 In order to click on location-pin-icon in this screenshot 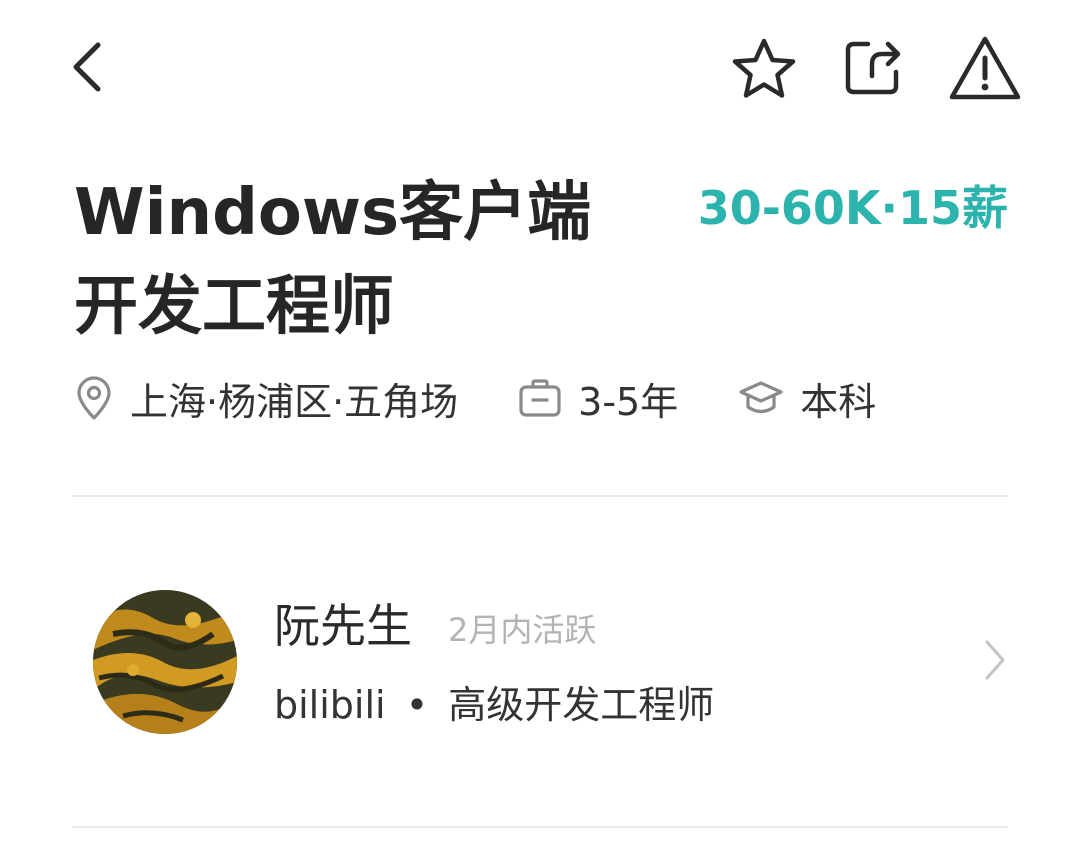, I will do `click(94, 398)`.